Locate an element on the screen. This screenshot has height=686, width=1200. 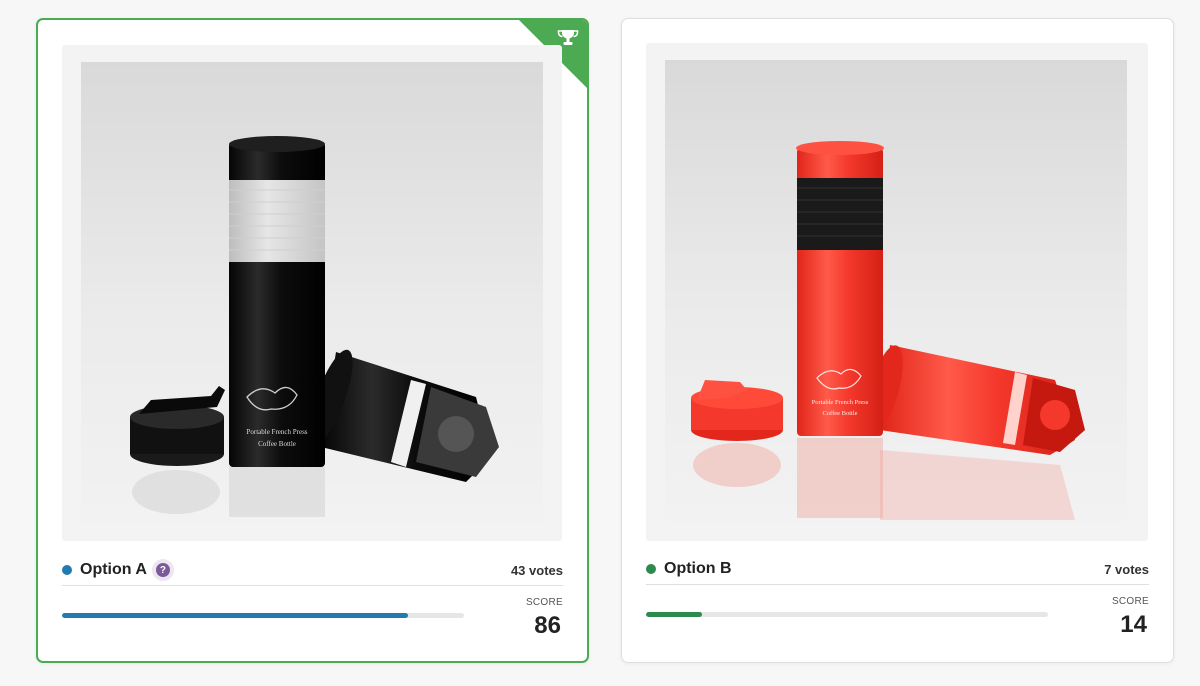
score-value: 14 is located at coordinates (1133, 624).